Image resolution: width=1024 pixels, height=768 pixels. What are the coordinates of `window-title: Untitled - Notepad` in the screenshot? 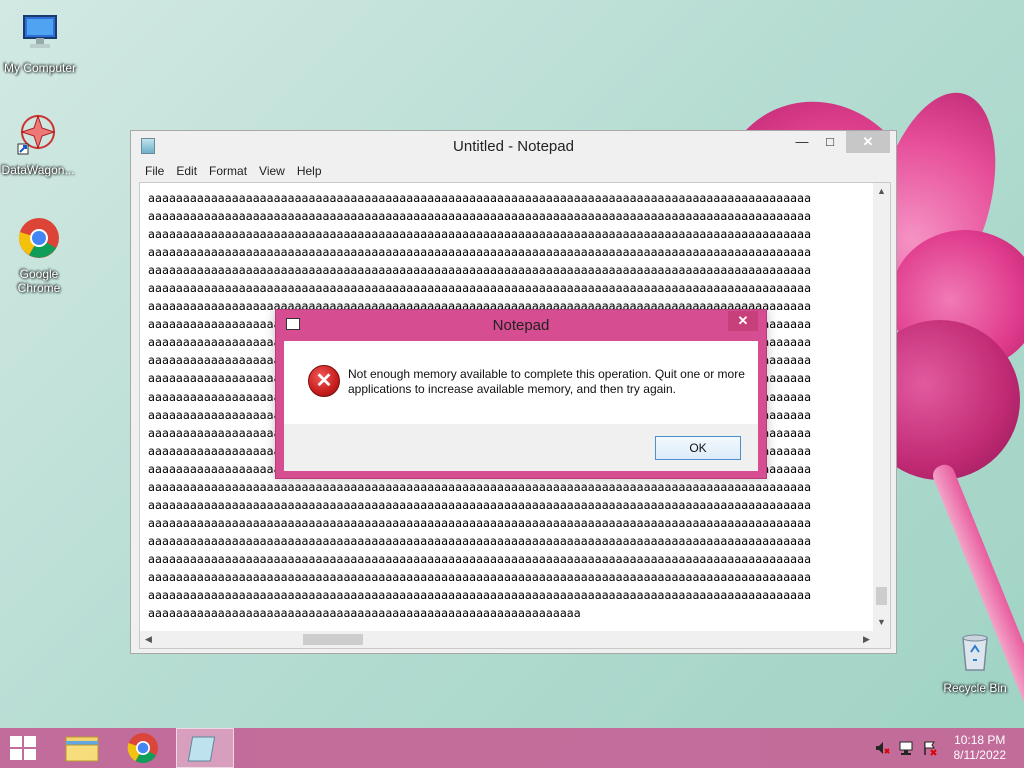 It's located at (513, 146).